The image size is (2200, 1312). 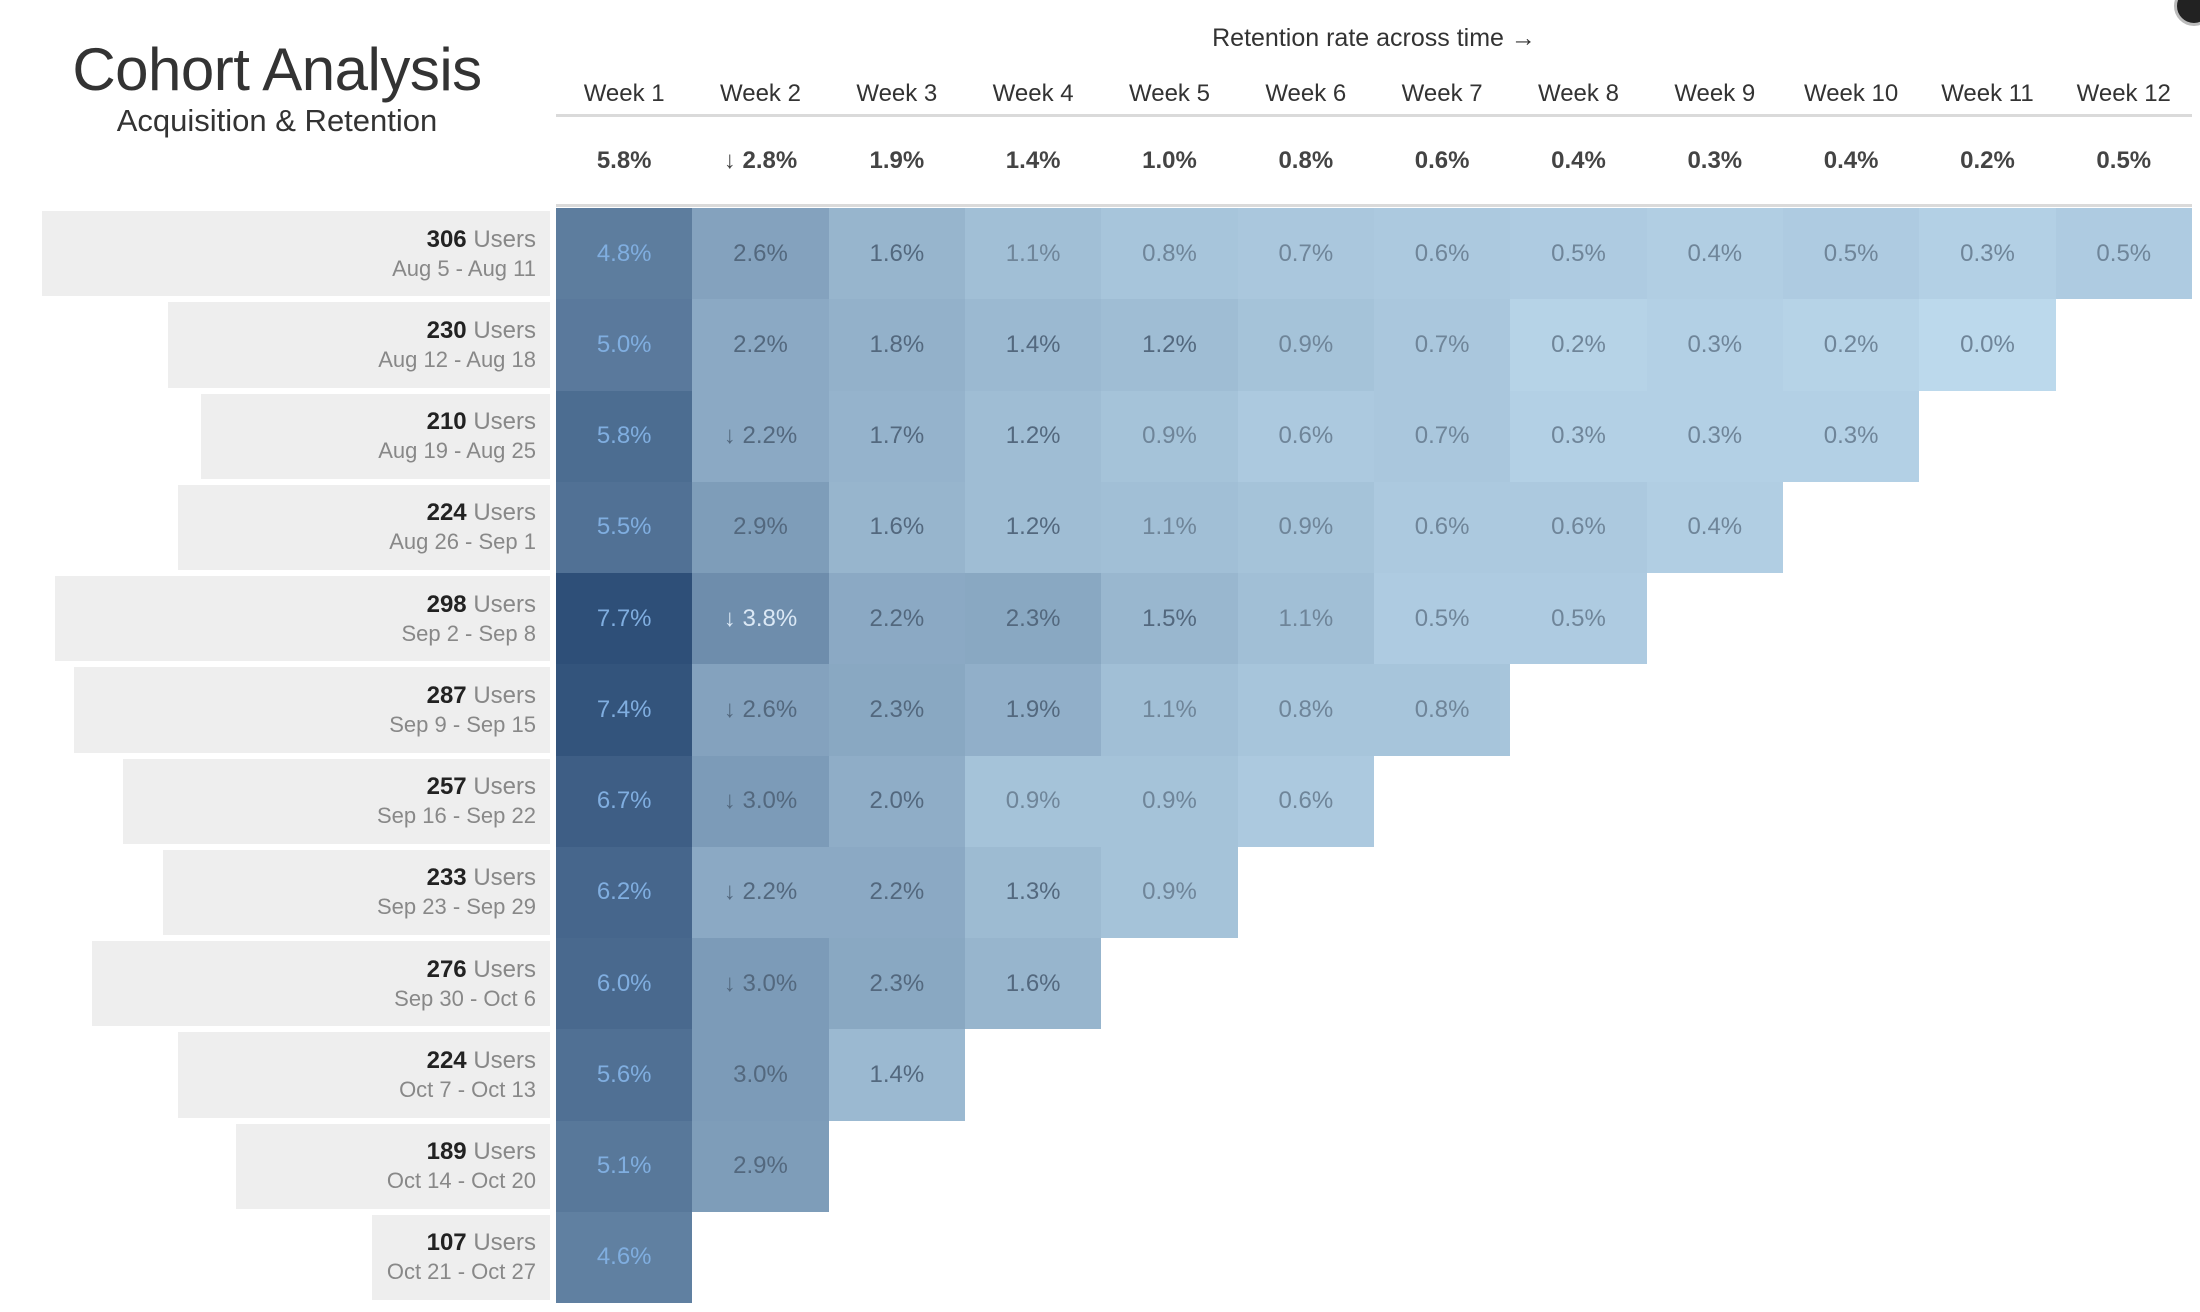 I want to click on cohort-size-bar: 298 Users Sep 2 - Sep 8, so click(x=302, y=619).